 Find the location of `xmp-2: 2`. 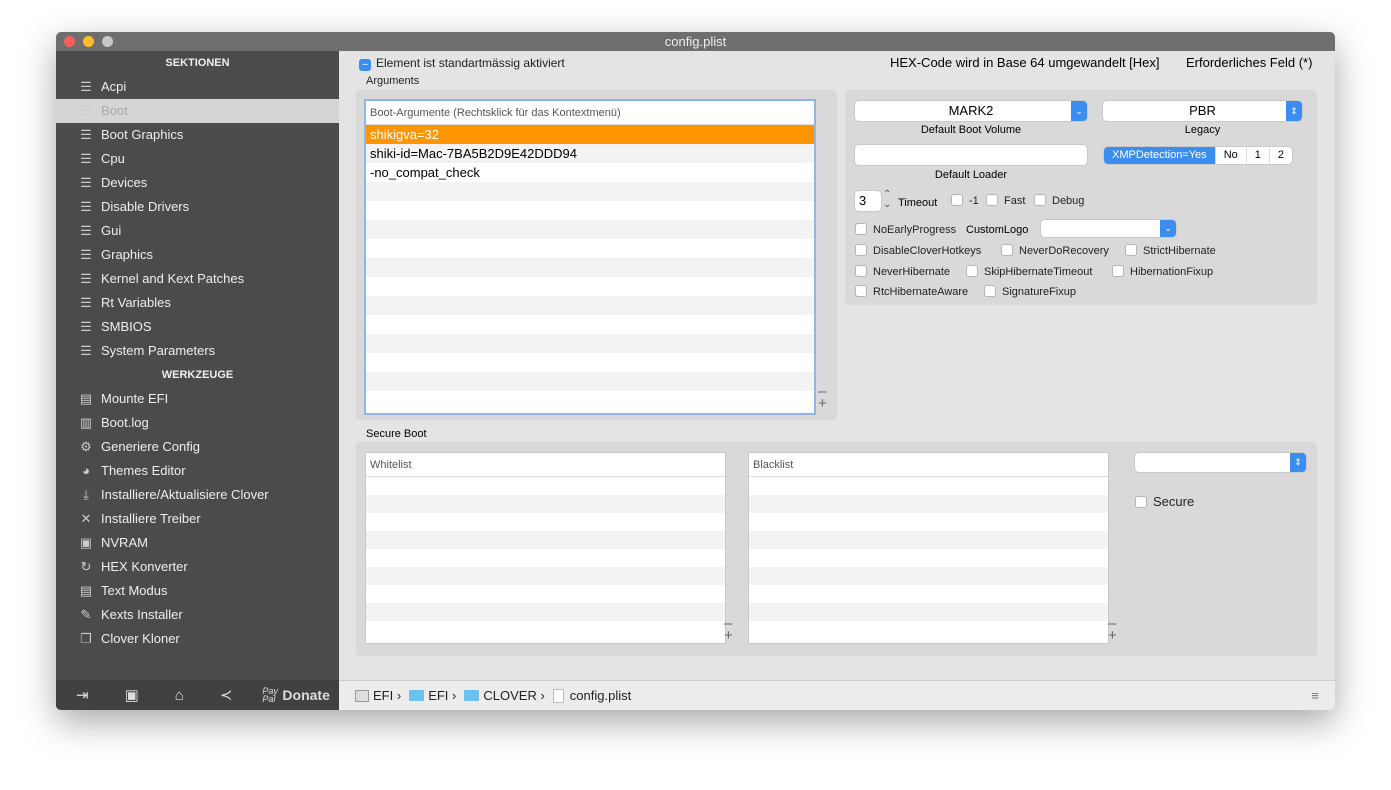

xmp-2: 2 is located at coordinates (1280, 155).